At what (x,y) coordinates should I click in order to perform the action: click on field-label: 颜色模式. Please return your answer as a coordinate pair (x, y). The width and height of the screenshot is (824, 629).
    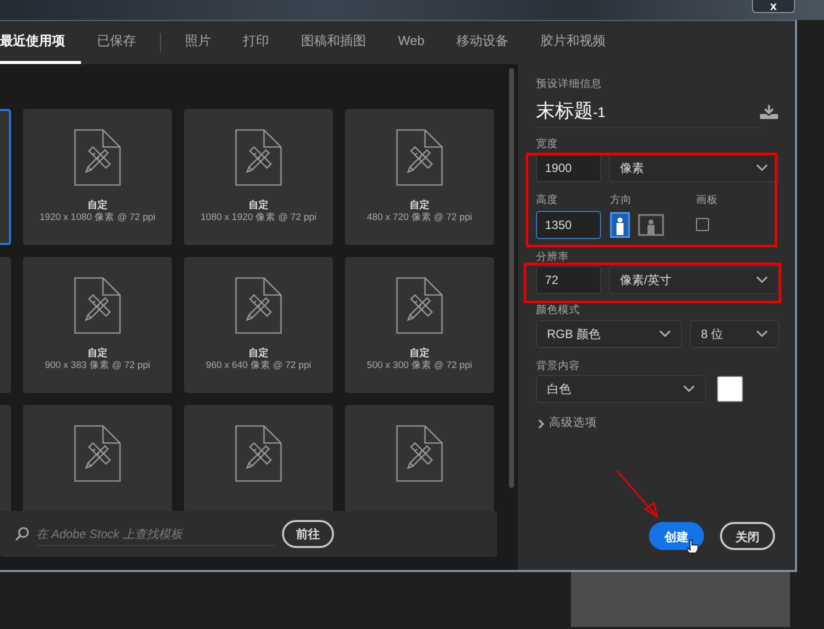
    Looking at the image, I should click on (558, 310).